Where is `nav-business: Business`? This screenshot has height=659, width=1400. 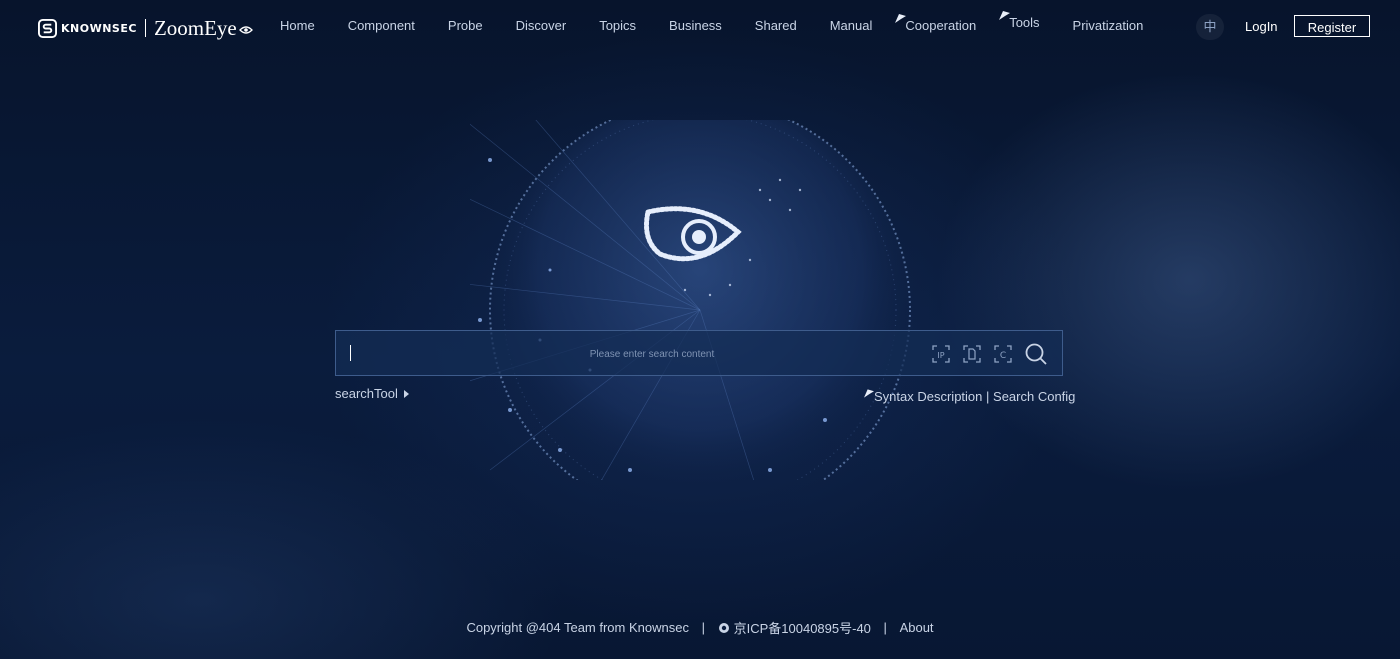 nav-business: Business is located at coordinates (695, 25).